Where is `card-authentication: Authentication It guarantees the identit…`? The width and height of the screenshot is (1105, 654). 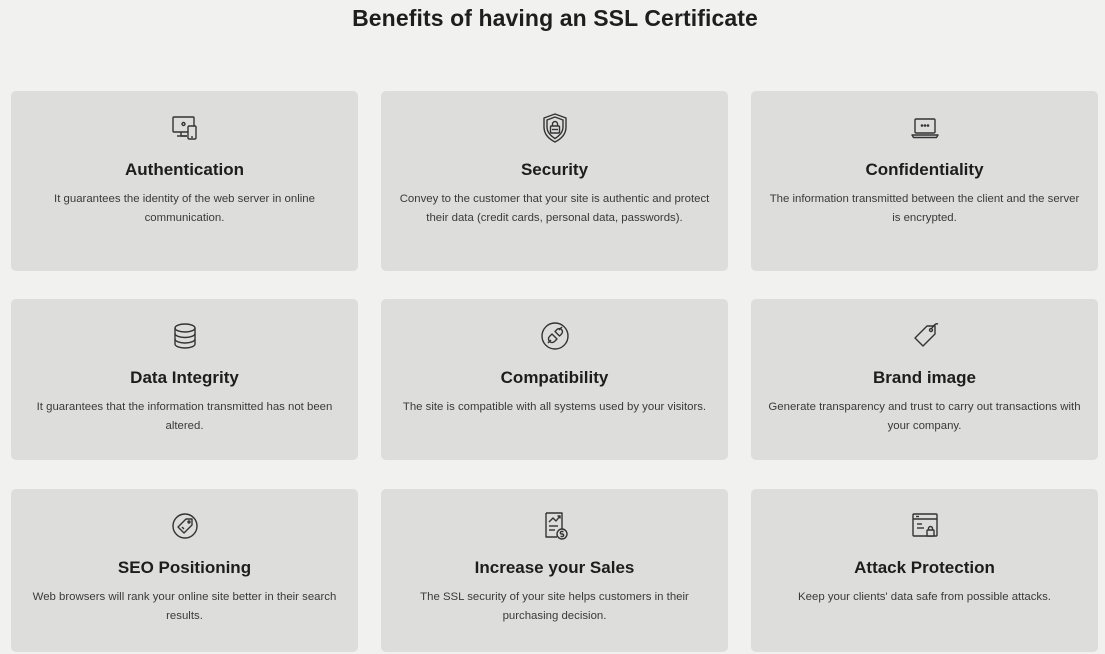 card-authentication: Authentication It guarantees the identit… is located at coordinates (184, 181).